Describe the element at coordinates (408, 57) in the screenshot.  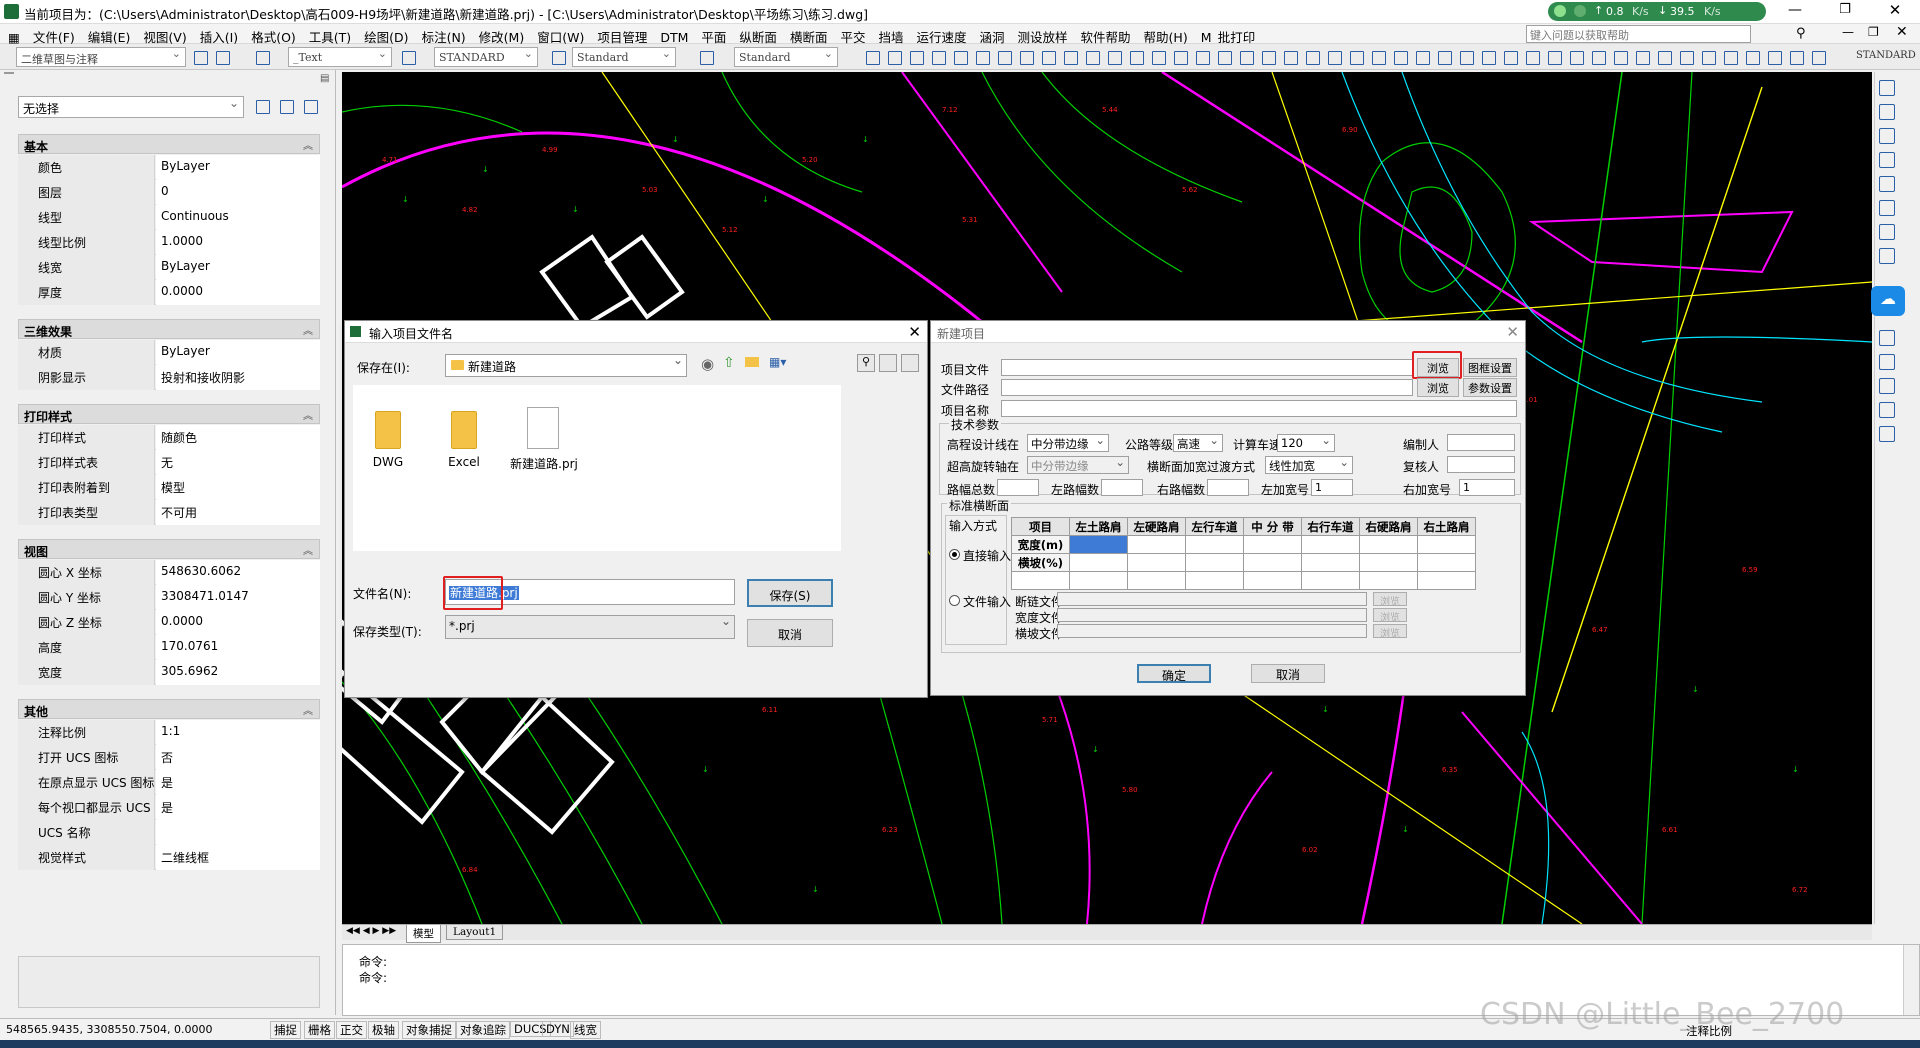
I see `dim-style-icon` at that location.